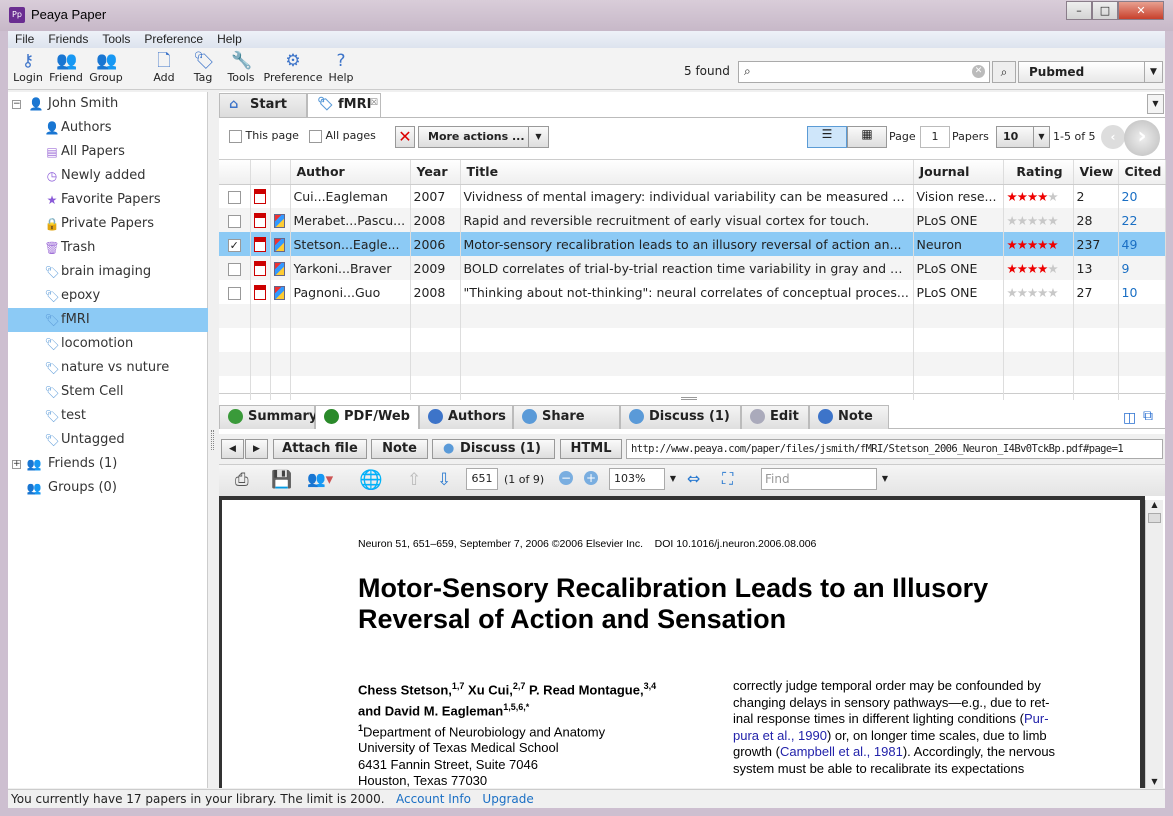  I want to click on grid-view-button: ▦, so click(867, 137).